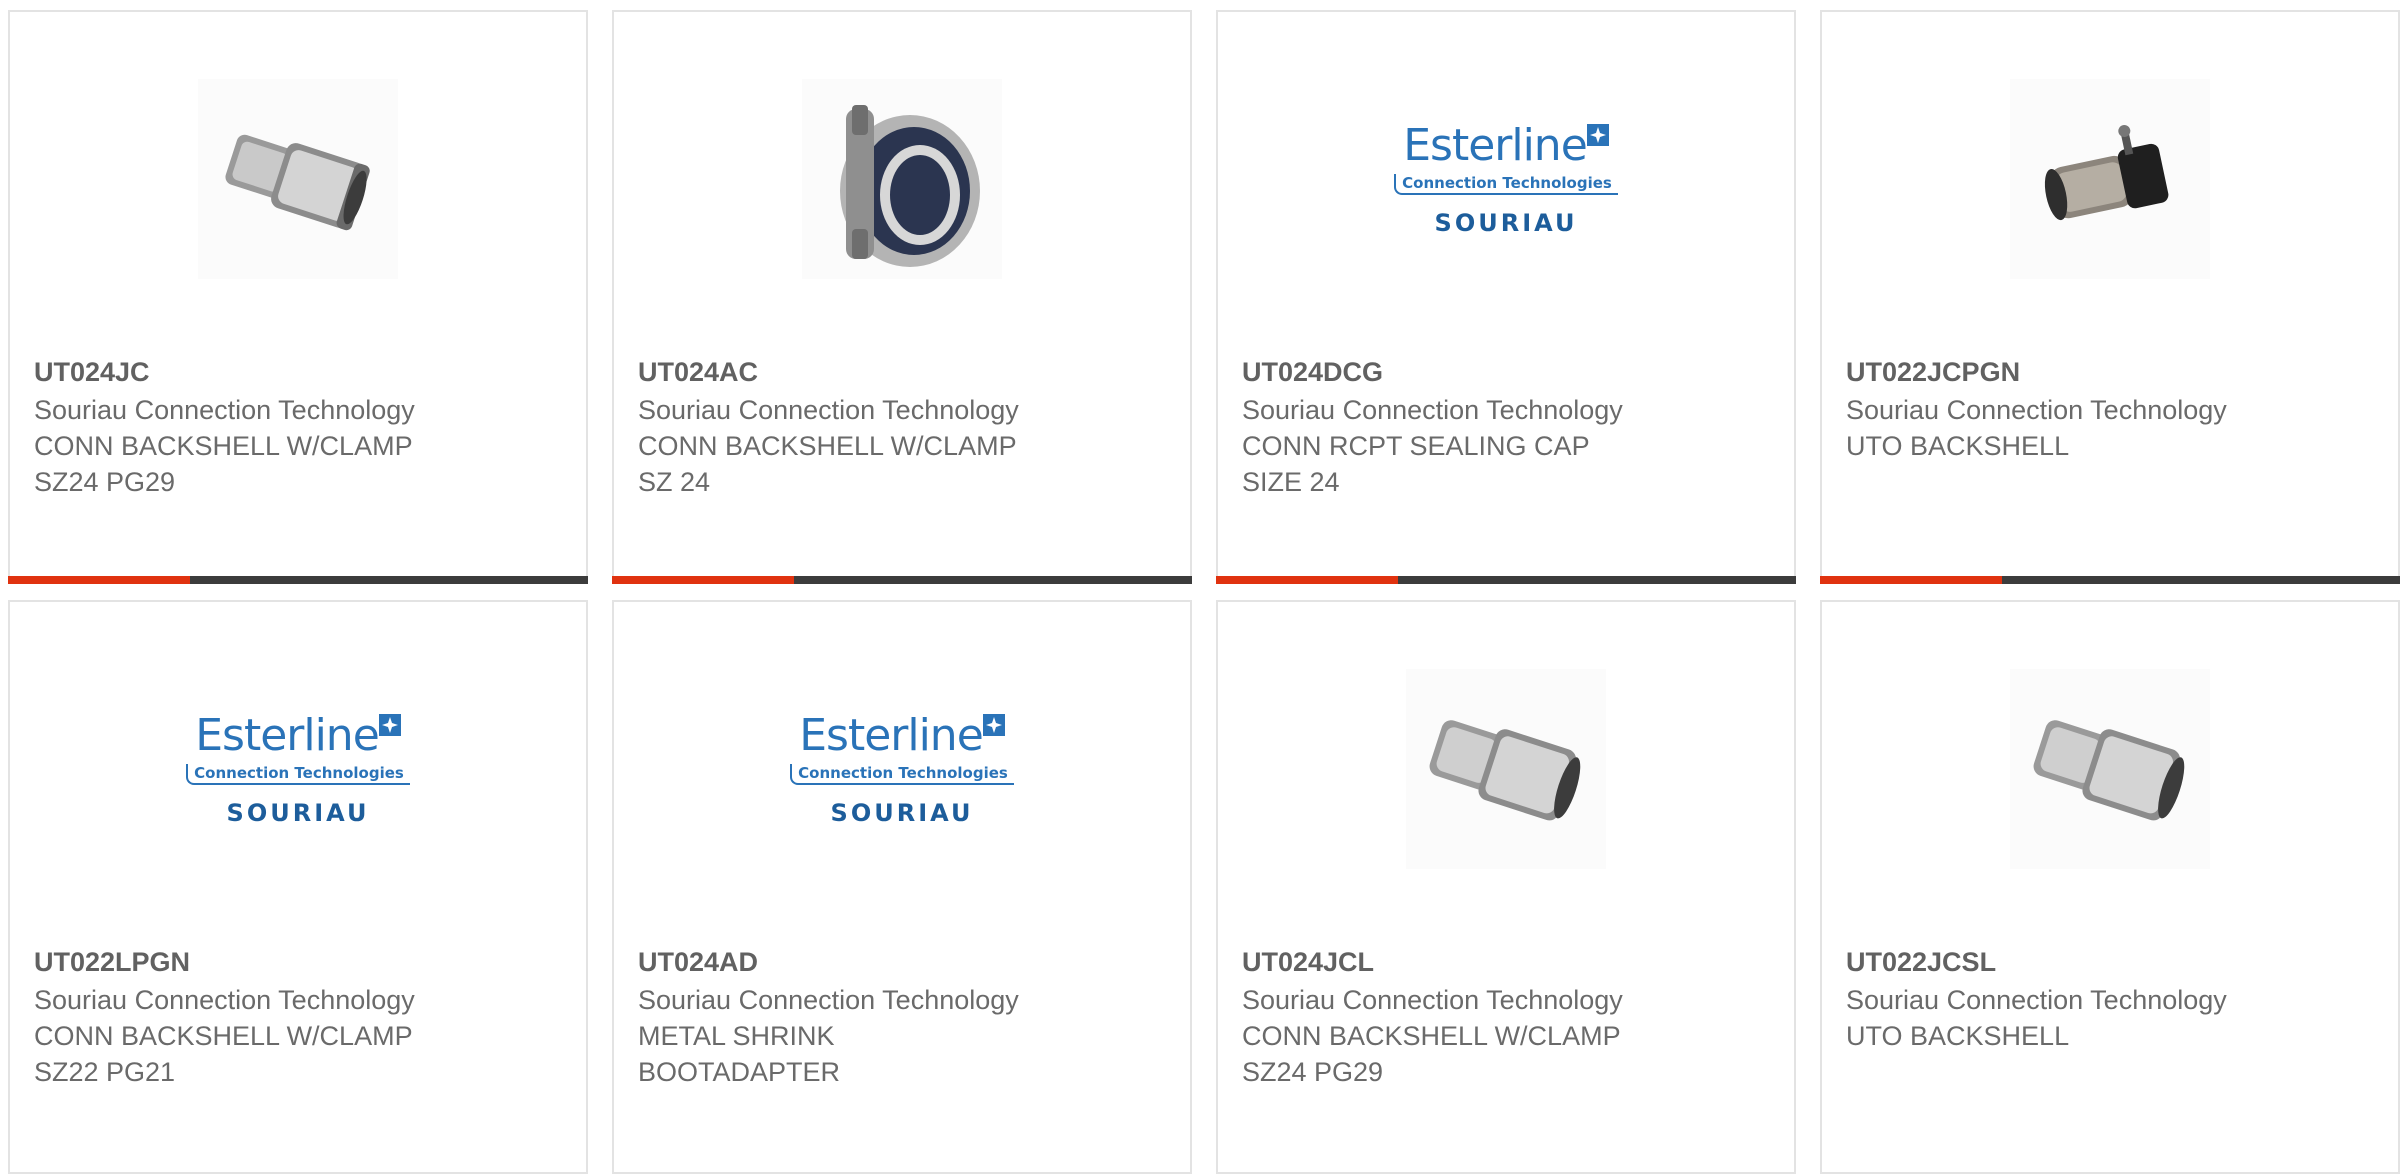 The width and height of the screenshot is (2400, 1174). I want to click on description-line-1: CONN RCPT SEALING CAP, so click(1416, 446).